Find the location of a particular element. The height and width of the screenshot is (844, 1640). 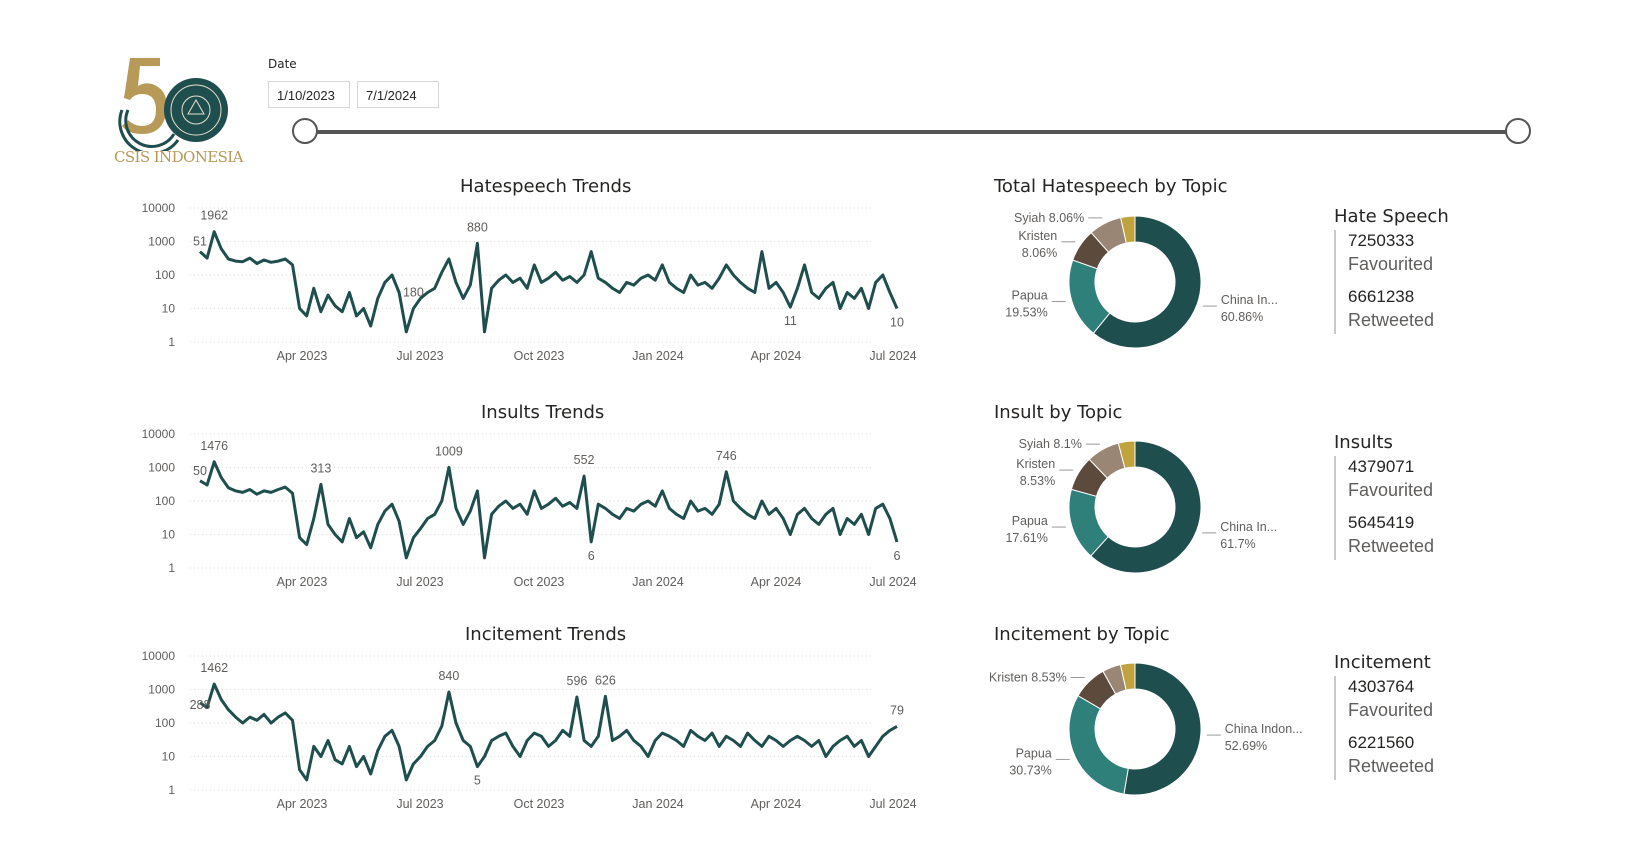

slice-value-label: 61.7% is located at coordinates (1237, 544).